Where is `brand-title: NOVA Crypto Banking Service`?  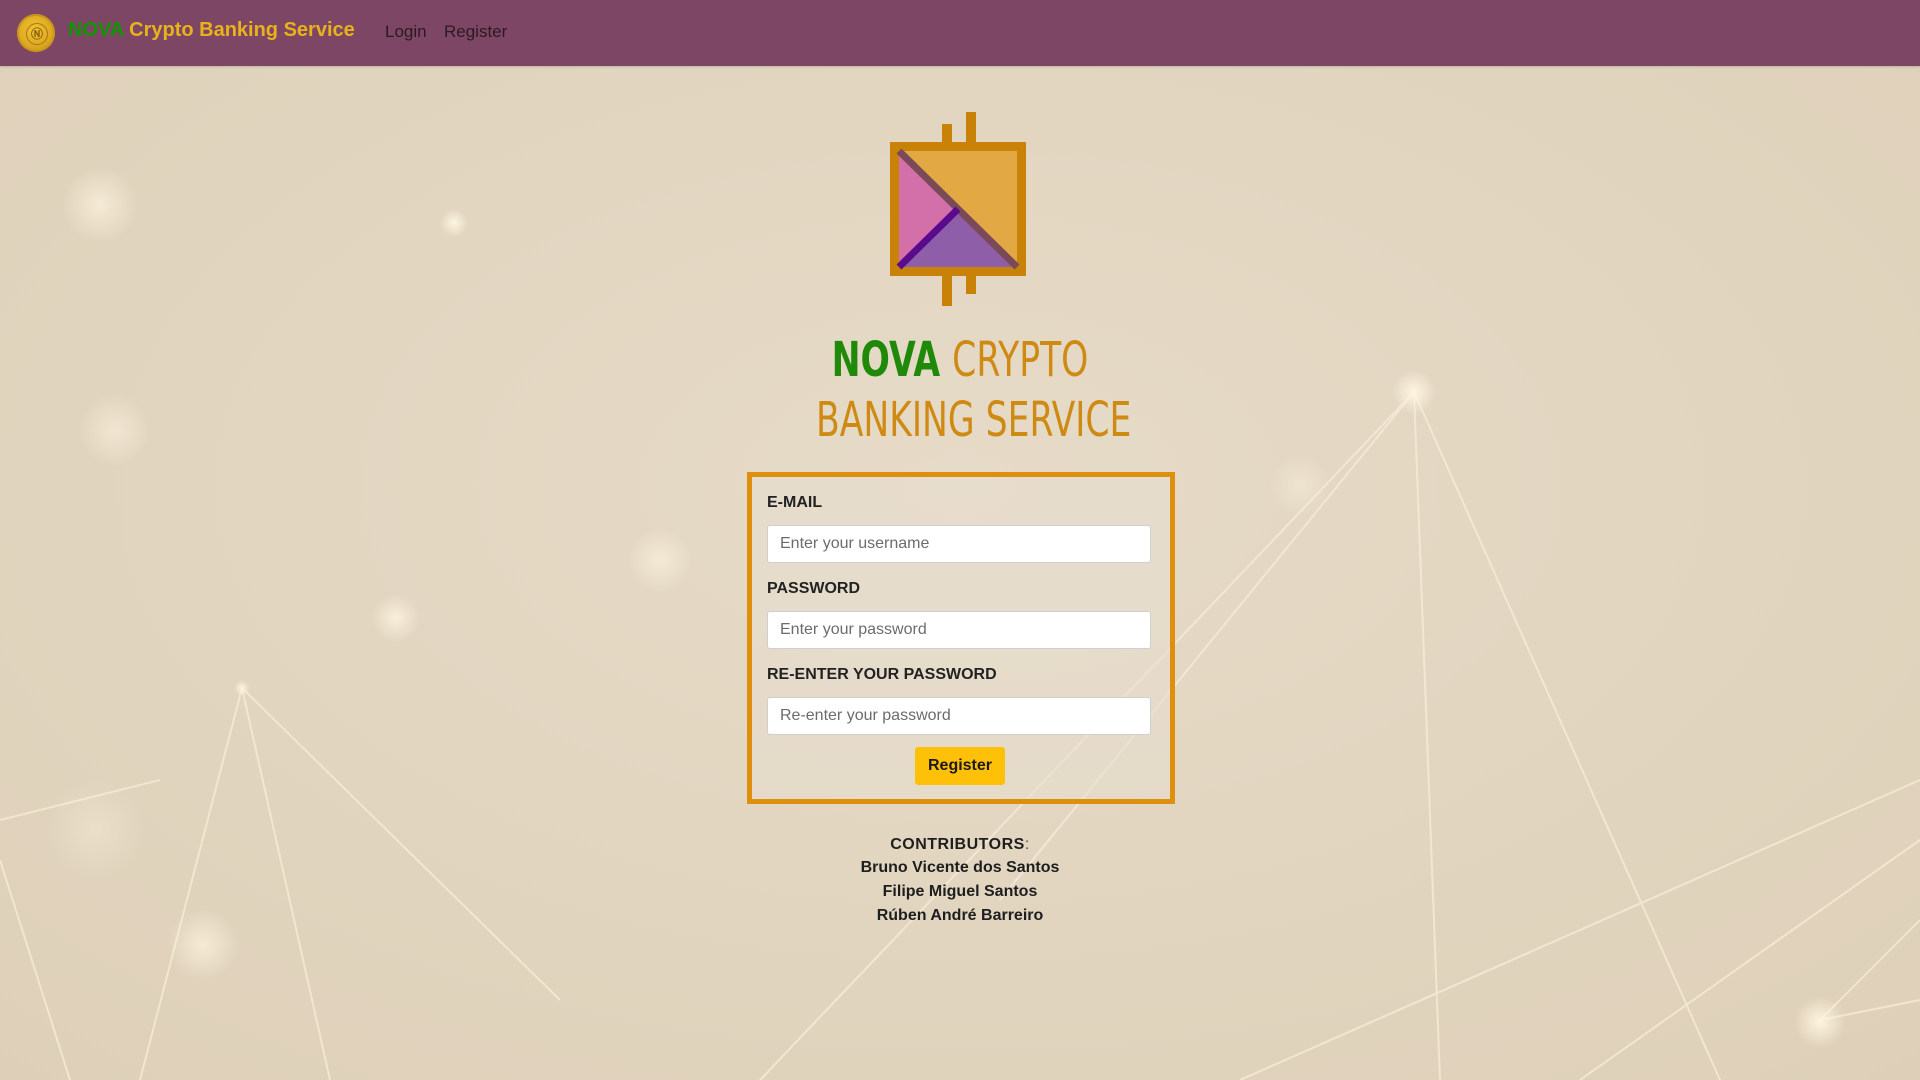 brand-title: NOVA Crypto Banking Service is located at coordinates (211, 30).